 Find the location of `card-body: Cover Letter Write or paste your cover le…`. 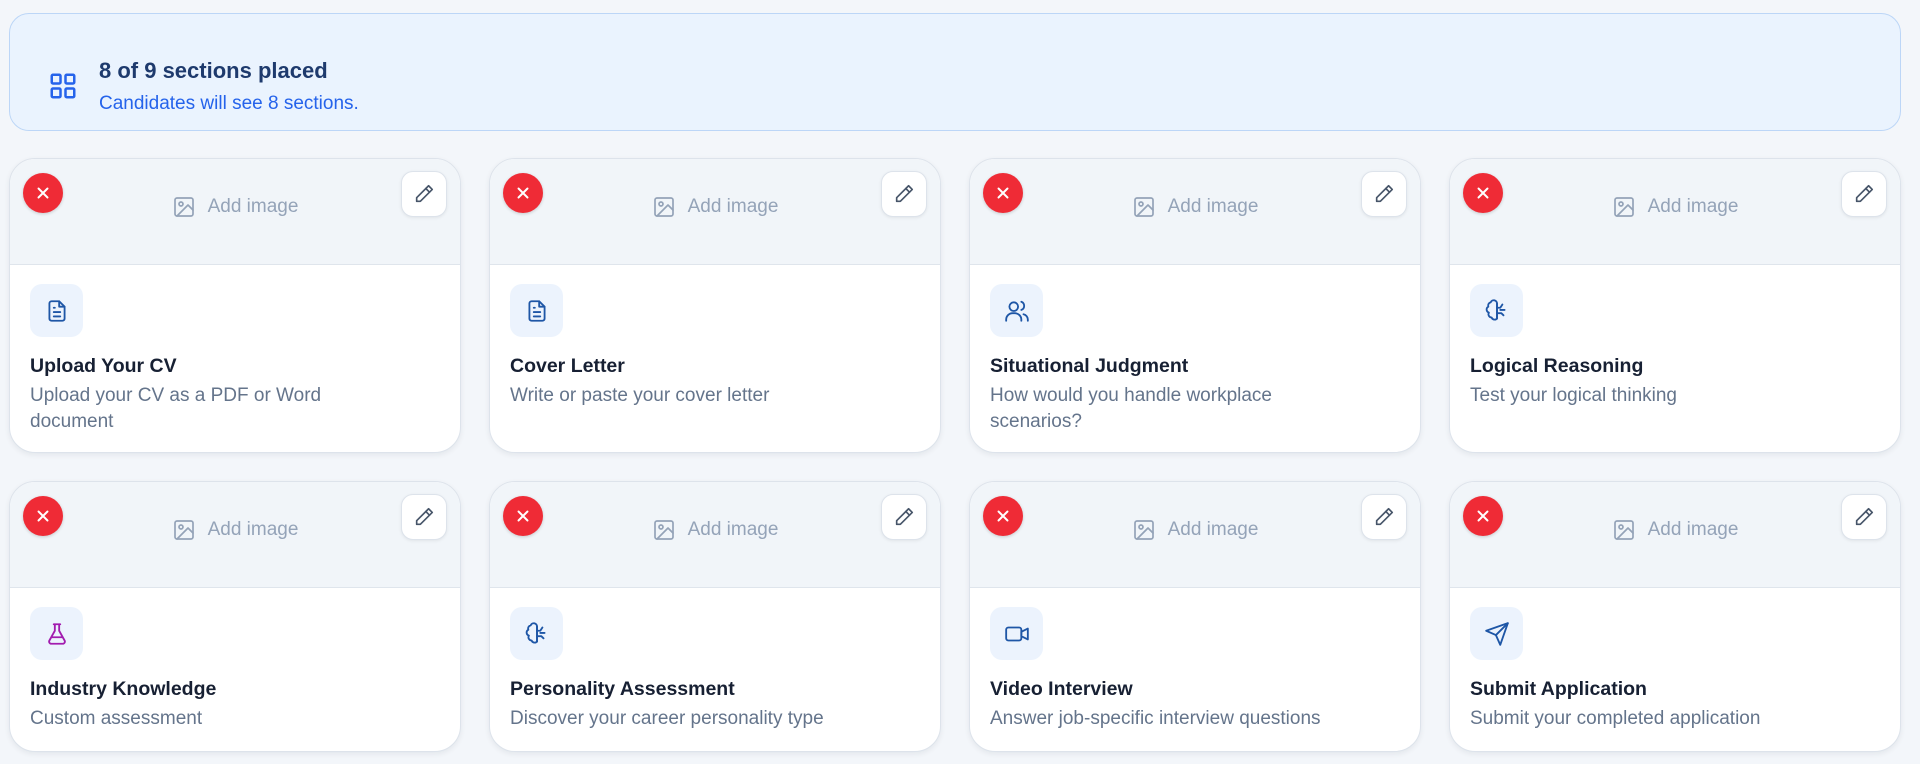

card-body: Cover Letter Write or paste your cover le… is located at coordinates (715, 337).